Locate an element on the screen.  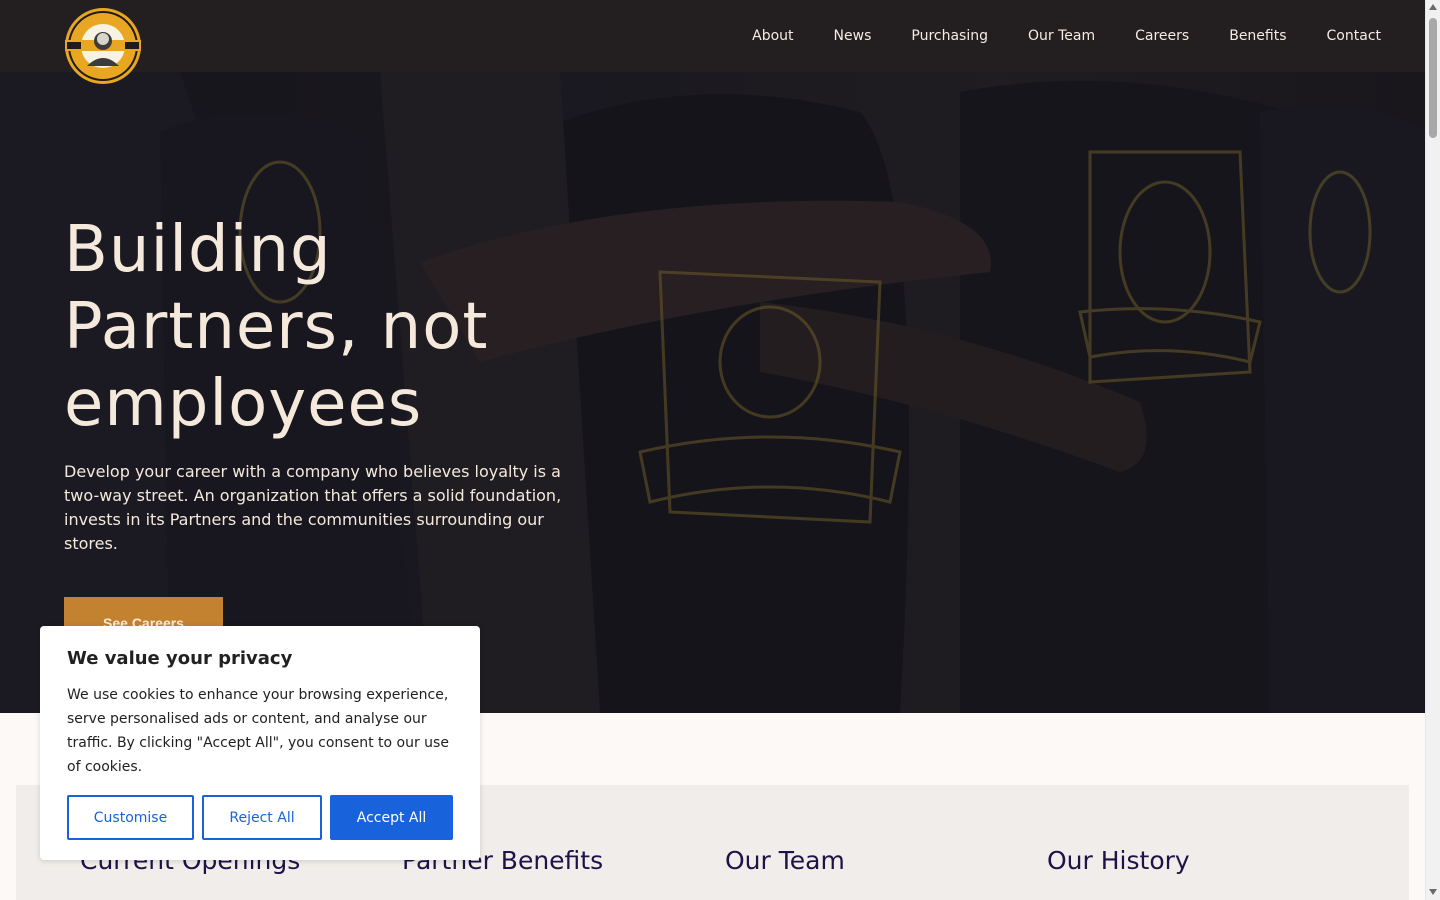
page-scrollbar is located at coordinates (1432, 450).